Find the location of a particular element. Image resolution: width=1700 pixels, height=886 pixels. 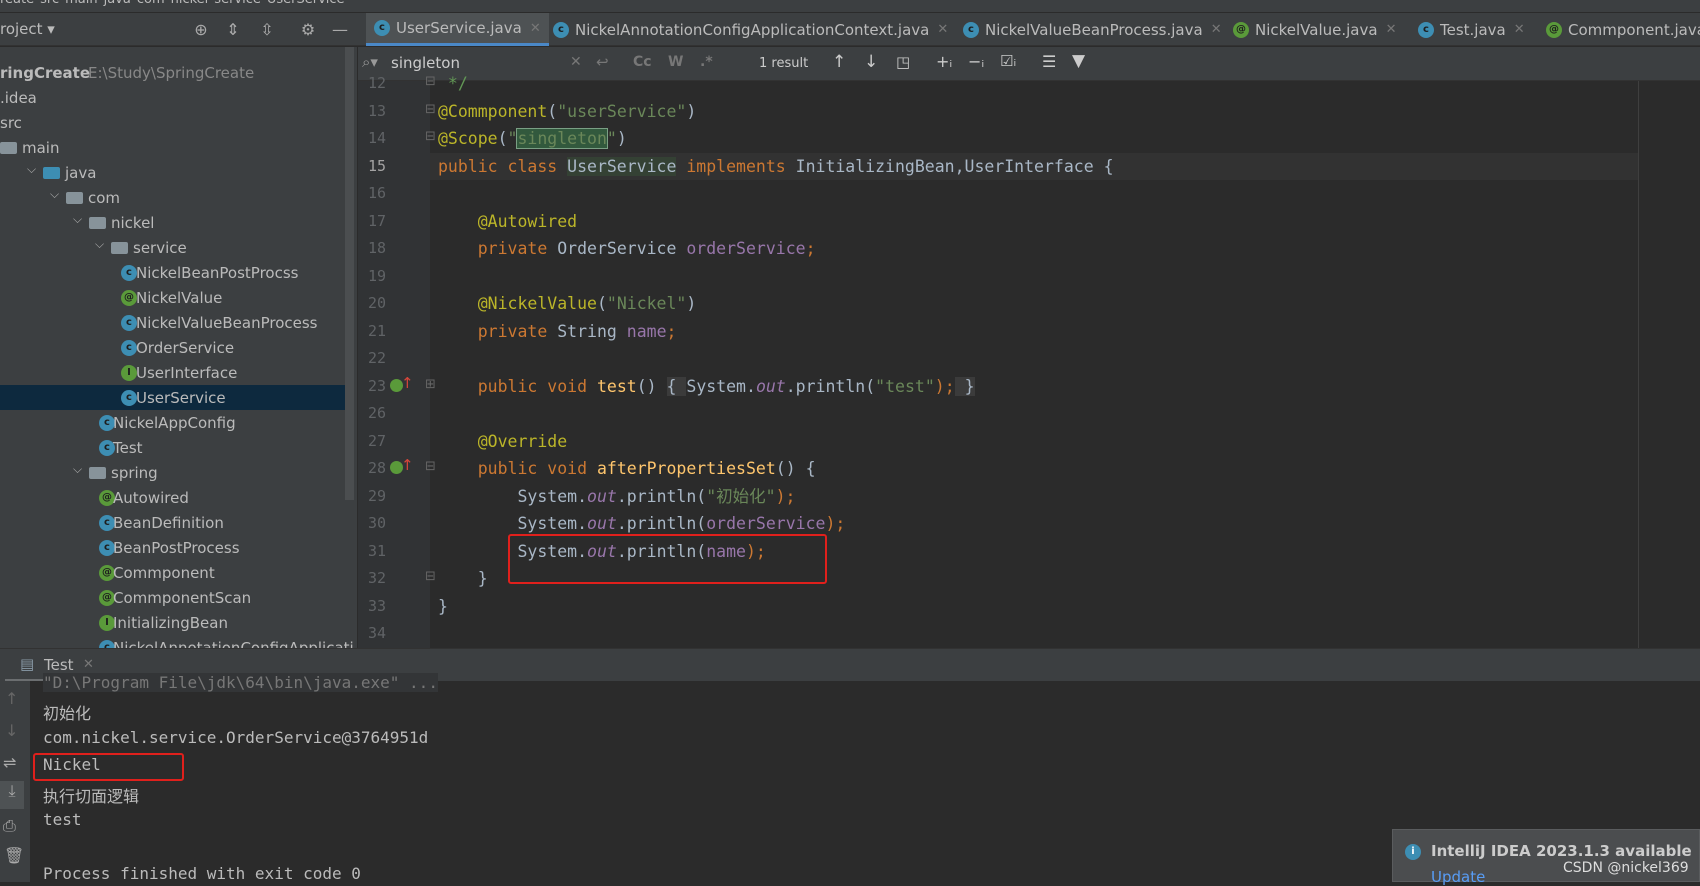

match-case-toggle: Cc is located at coordinates (642, 62).